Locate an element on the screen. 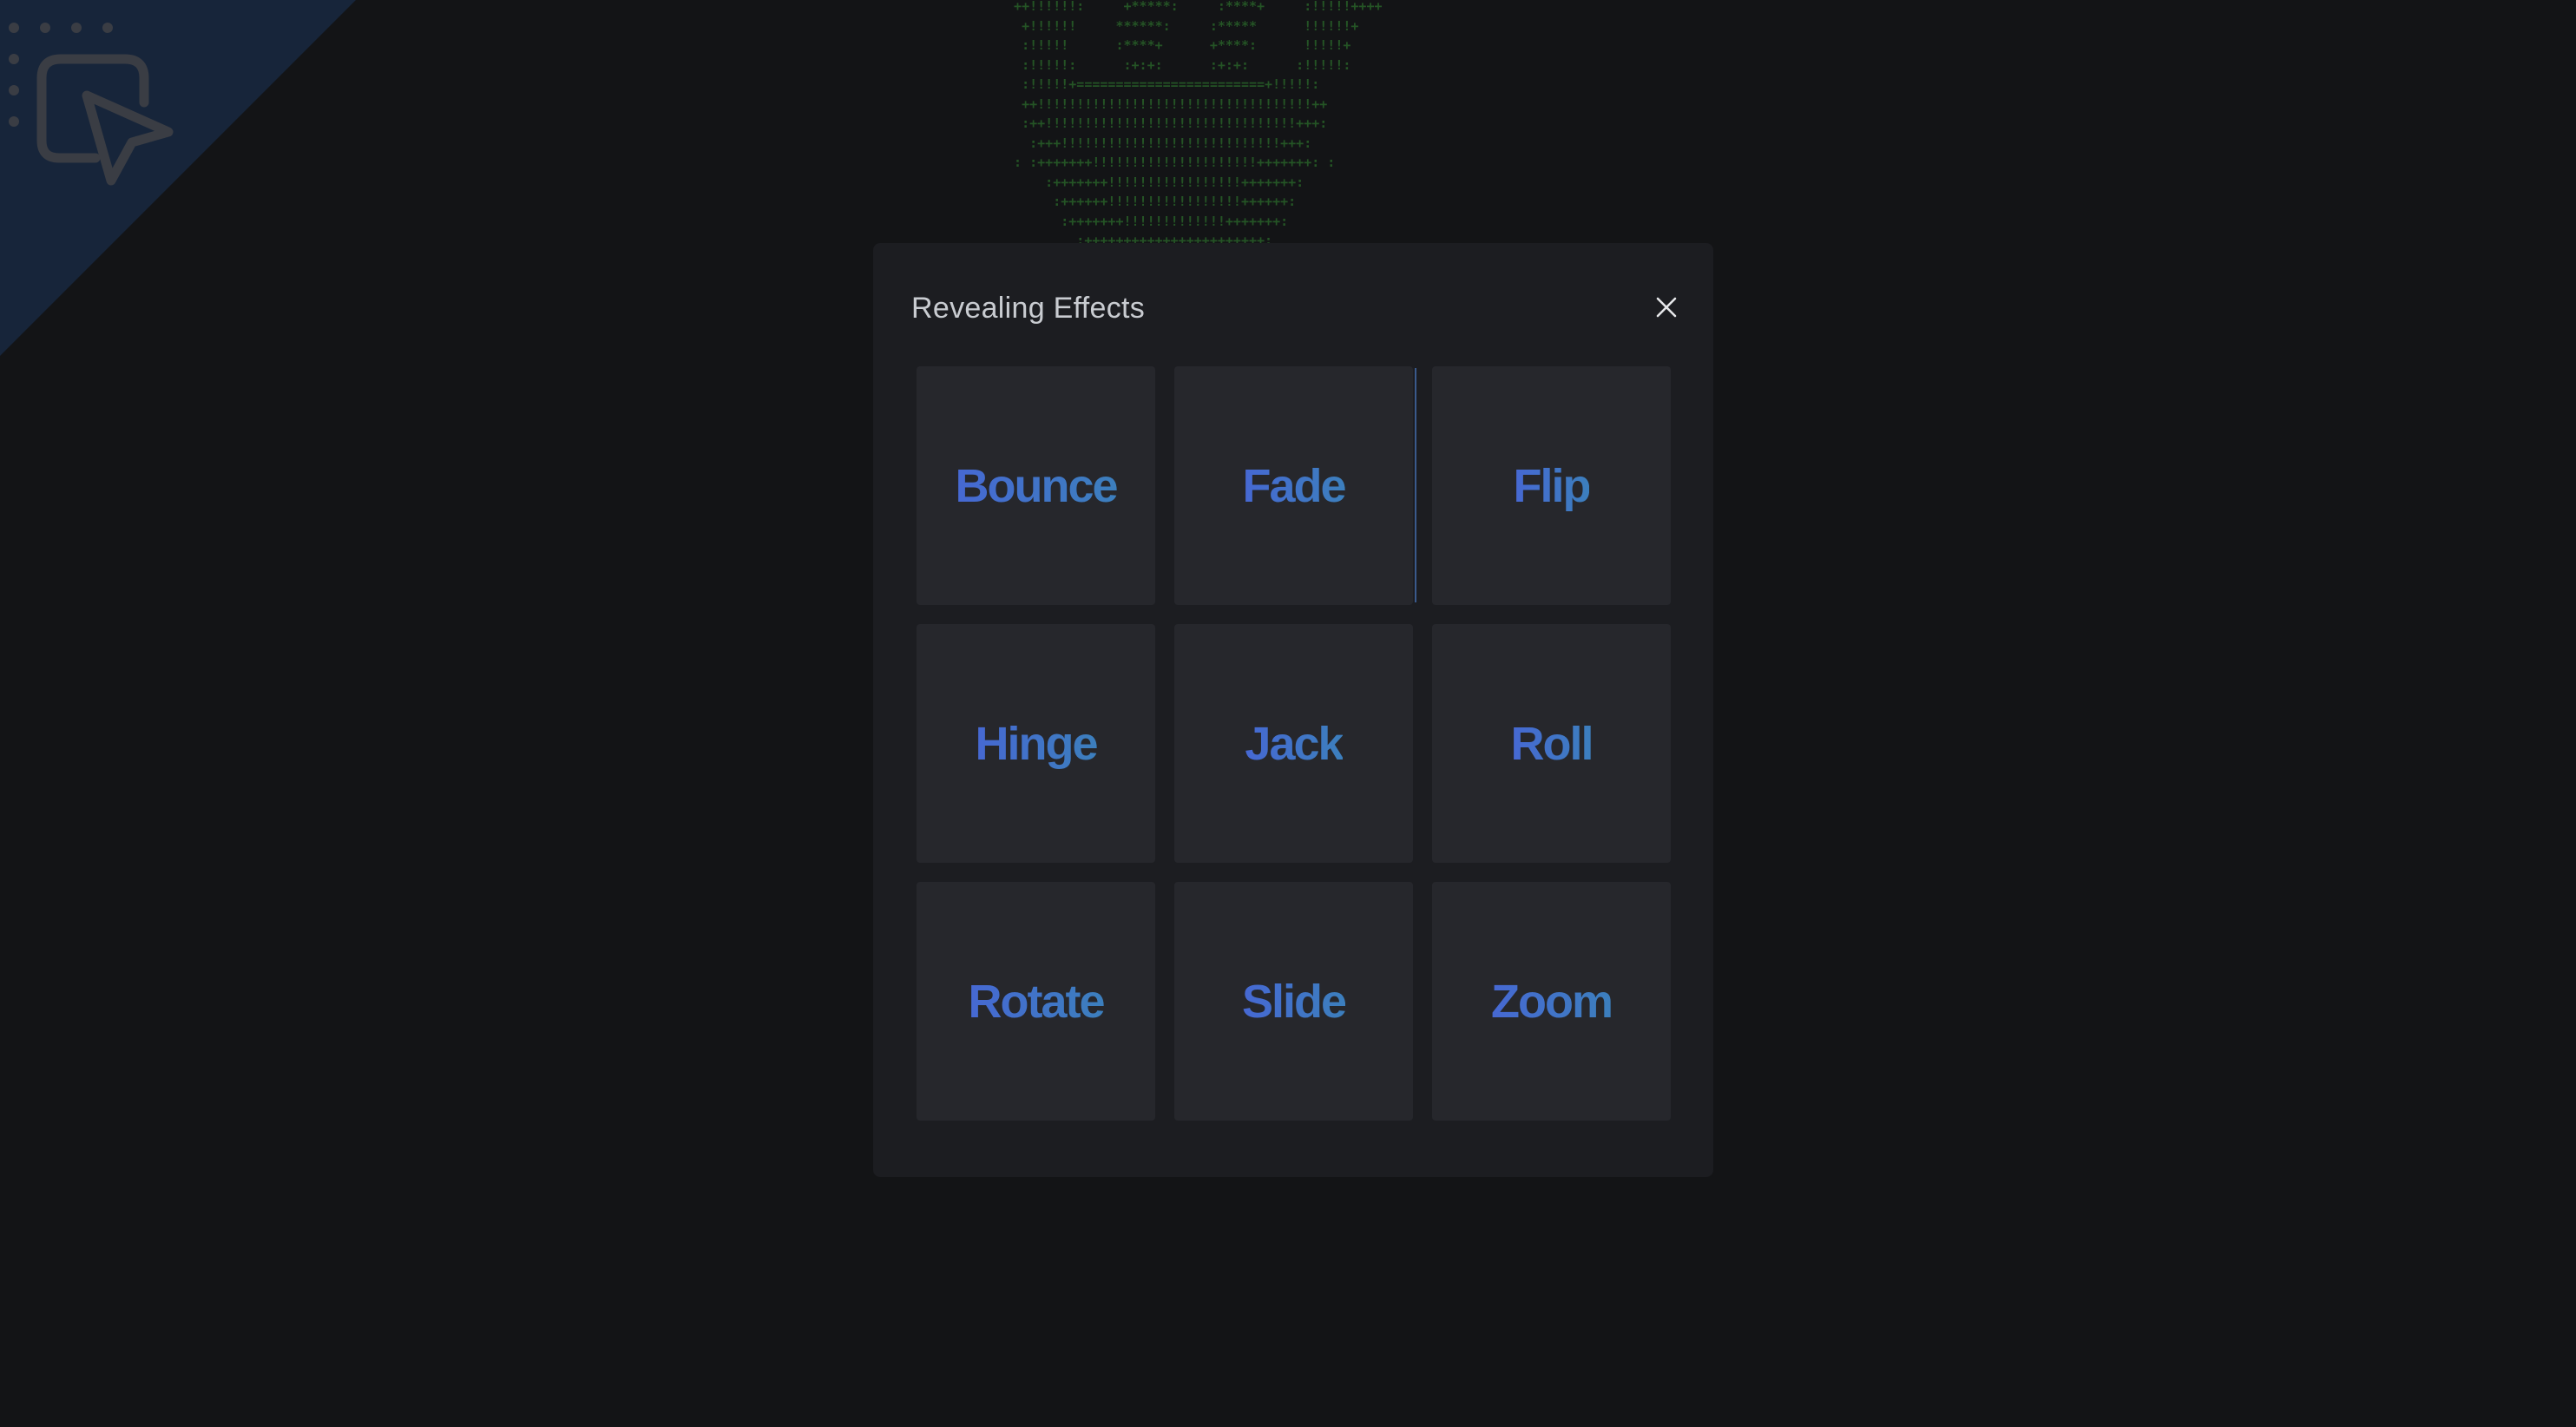  effect-label: Hinge is located at coordinates (1036, 743).